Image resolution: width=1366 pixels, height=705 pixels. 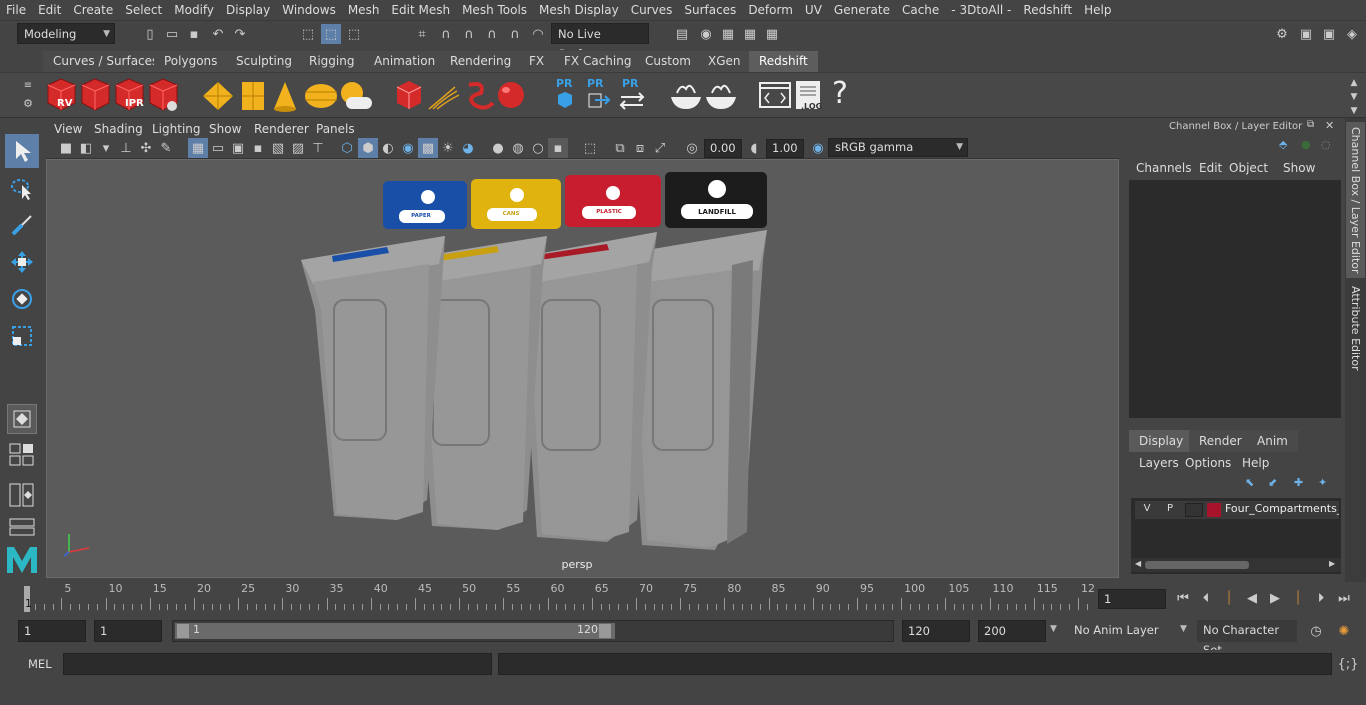 What do you see at coordinates (1344, 598) in the screenshot?
I see `go-to-end-icon: ⏭` at bounding box center [1344, 598].